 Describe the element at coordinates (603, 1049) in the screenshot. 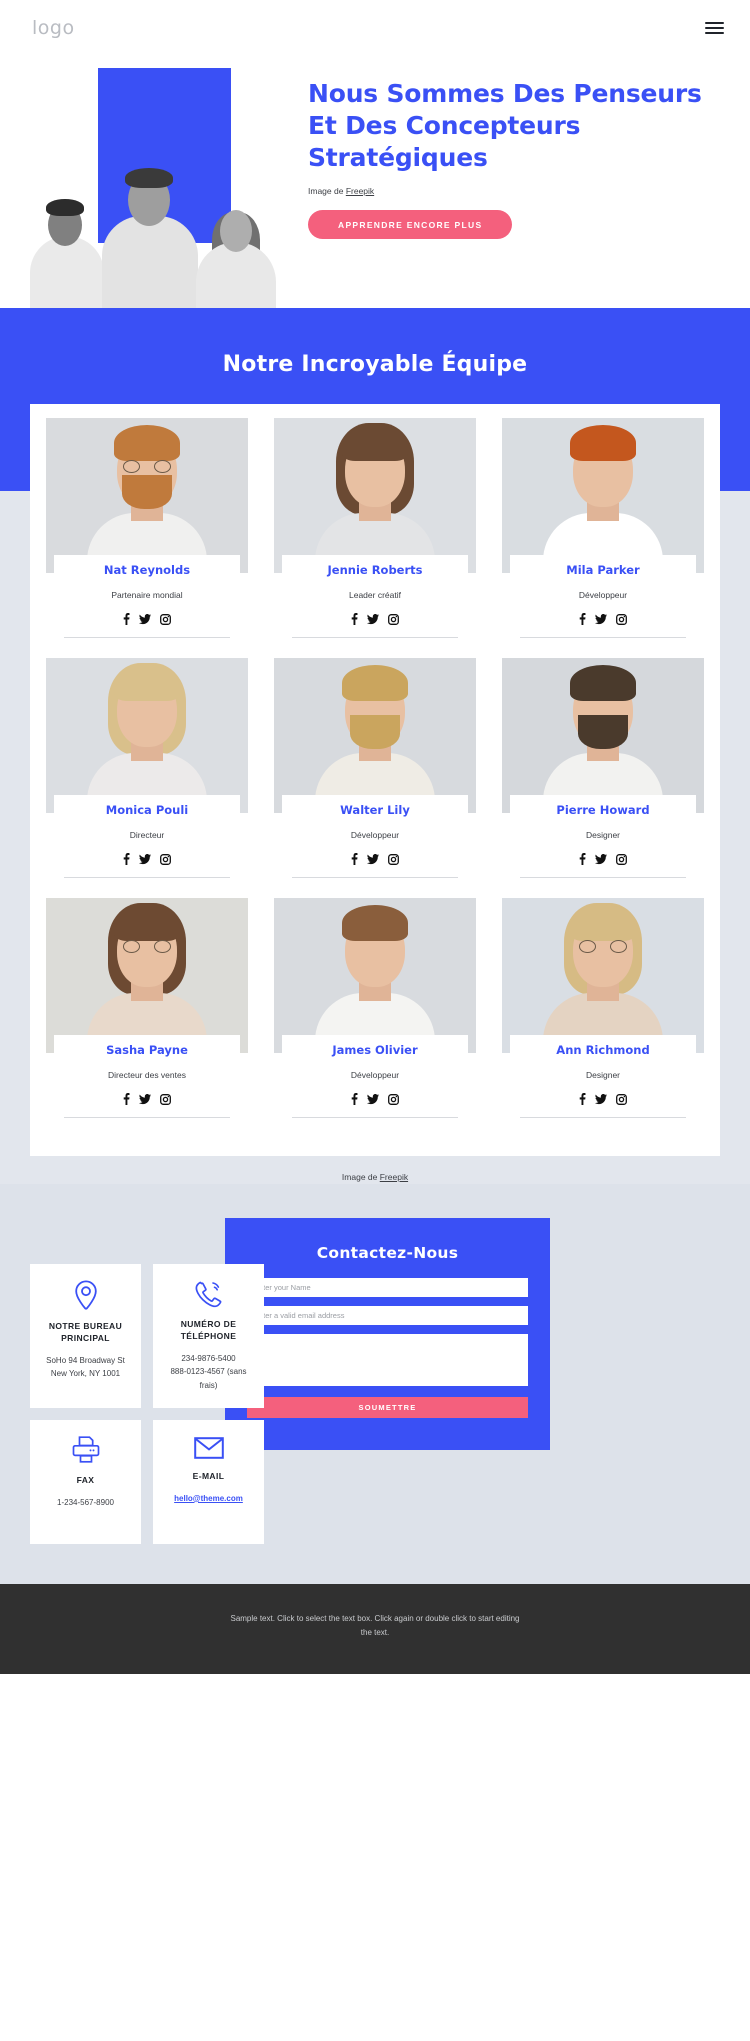

I see `member-name: Ann Richmond` at that location.